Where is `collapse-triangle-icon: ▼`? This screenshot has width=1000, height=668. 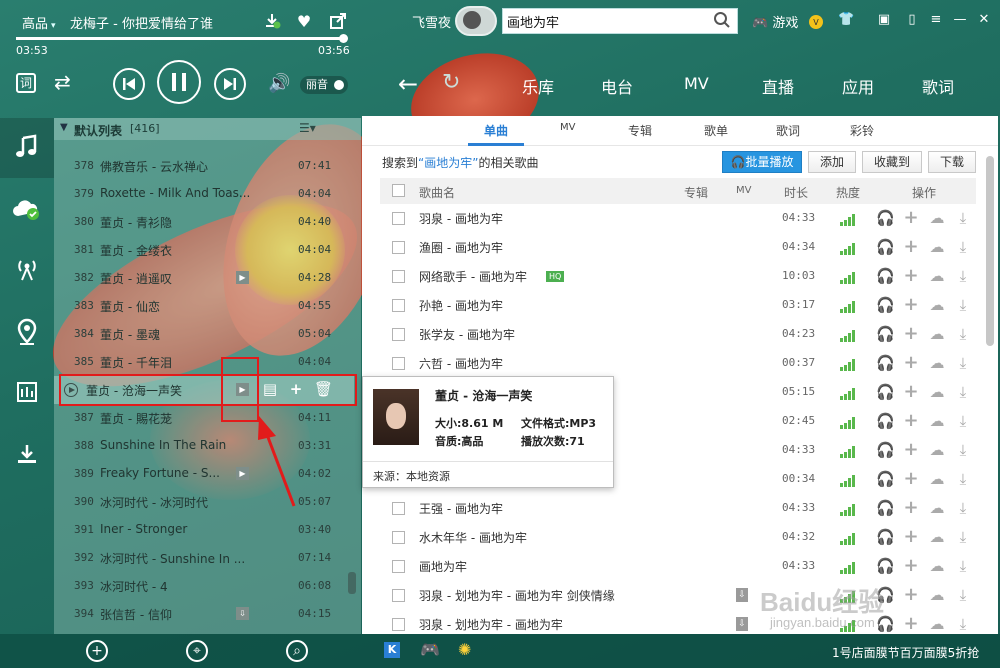 collapse-triangle-icon: ▼ is located at coordinates (64, 127).